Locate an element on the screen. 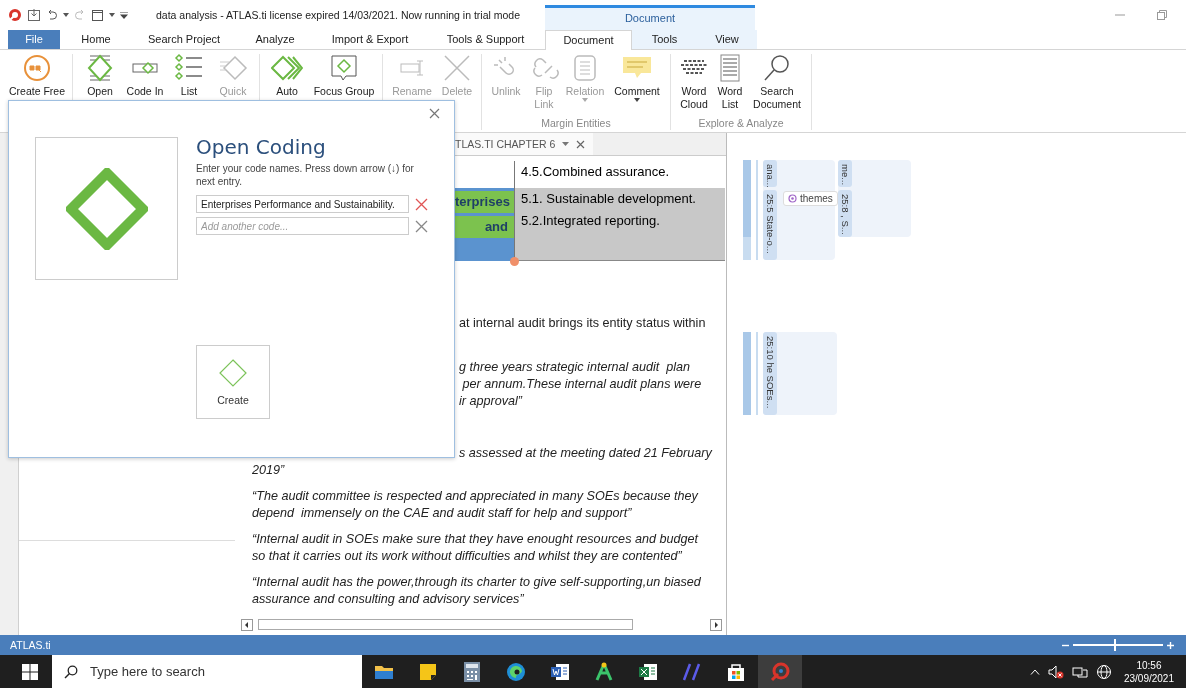  ribbon-button: Auto is located at coordinates (287, 75).